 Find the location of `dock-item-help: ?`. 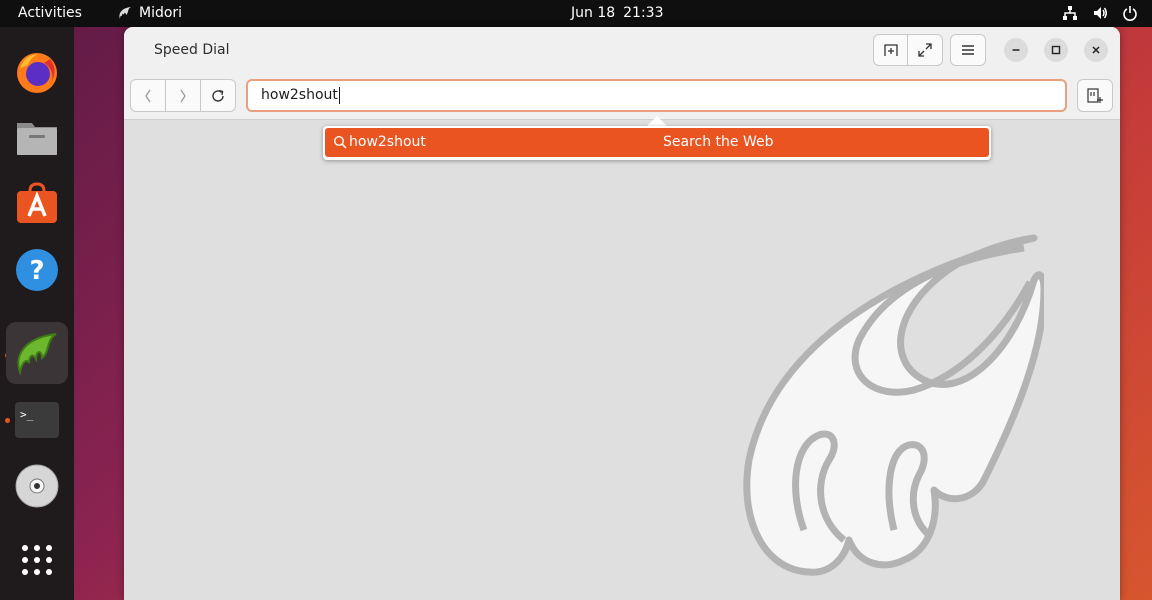

dock-item-help: ? is located at coordinates (37, 270).